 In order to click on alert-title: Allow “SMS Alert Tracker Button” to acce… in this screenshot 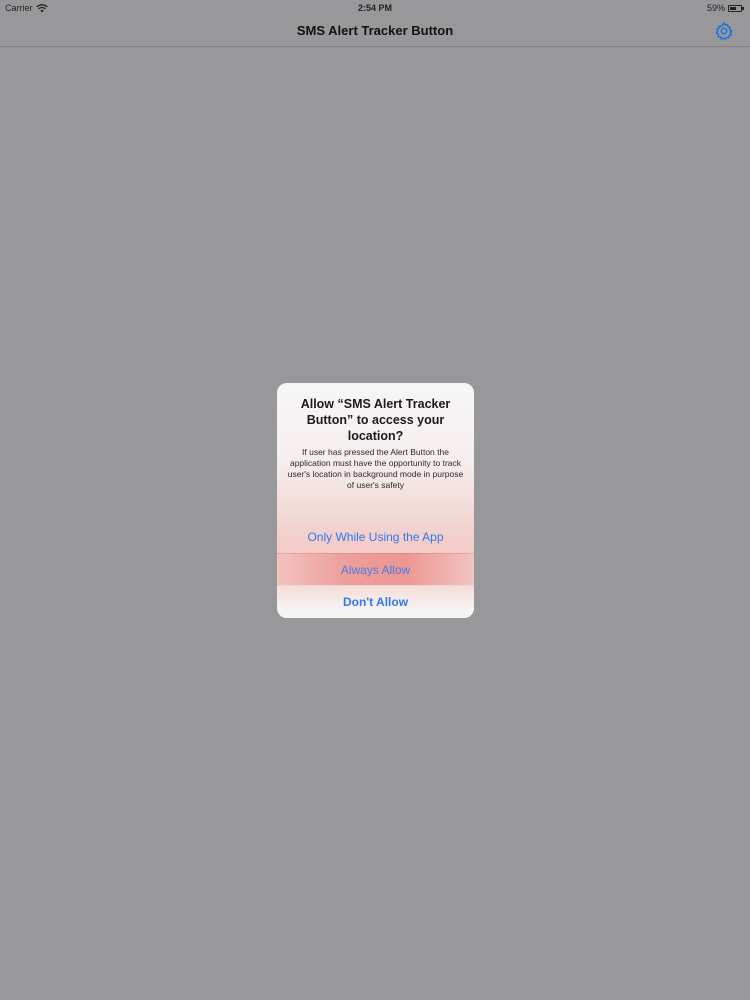, I will do `click(375, 420)`.